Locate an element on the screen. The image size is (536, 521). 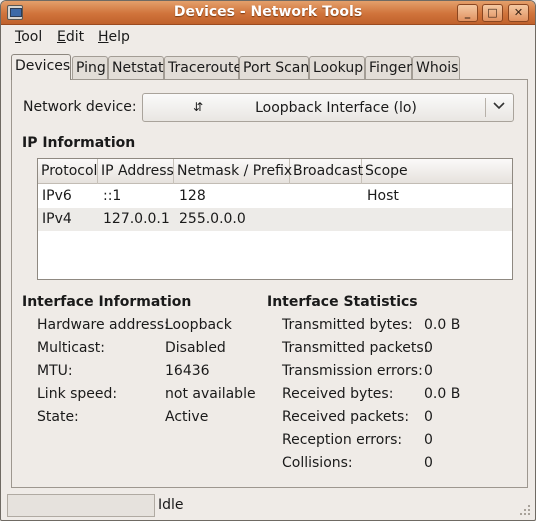
minimize-icon: _ is located at coordinates (467, 12).